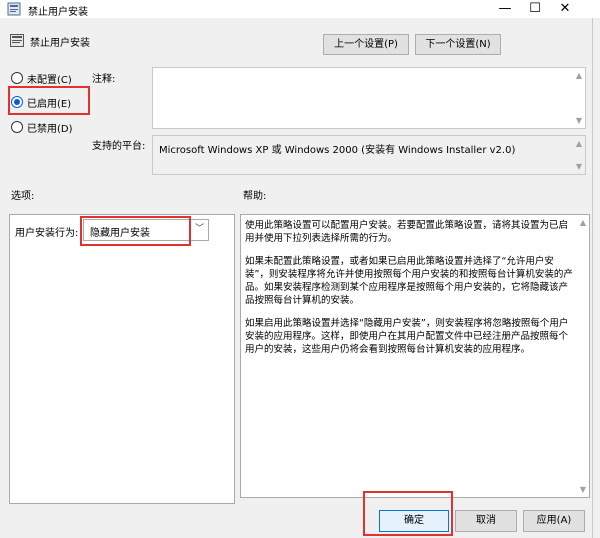  I want to click on policy-name: 禁止用户安装, so click(60, 43).